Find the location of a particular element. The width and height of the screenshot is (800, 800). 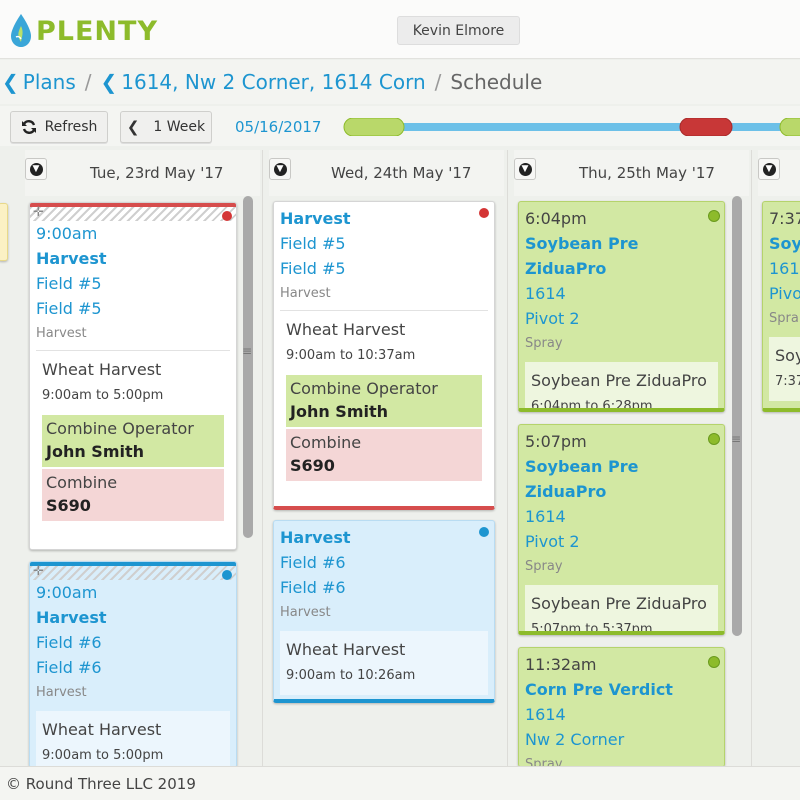

event-type: Spray is located at coordinates (544, 762).